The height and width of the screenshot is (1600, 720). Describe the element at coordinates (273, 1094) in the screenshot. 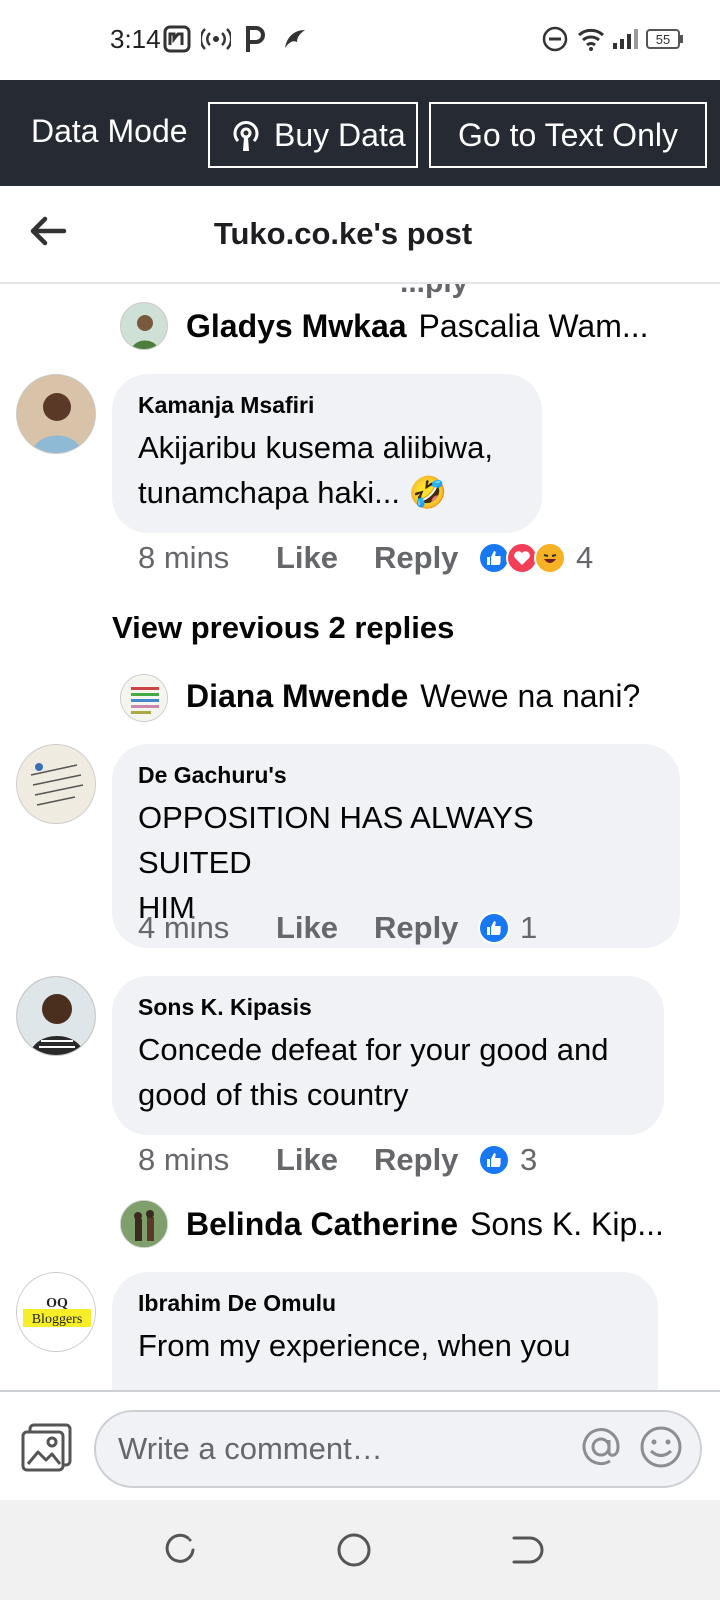

I see `comment-text-line: good of this country` at that location.